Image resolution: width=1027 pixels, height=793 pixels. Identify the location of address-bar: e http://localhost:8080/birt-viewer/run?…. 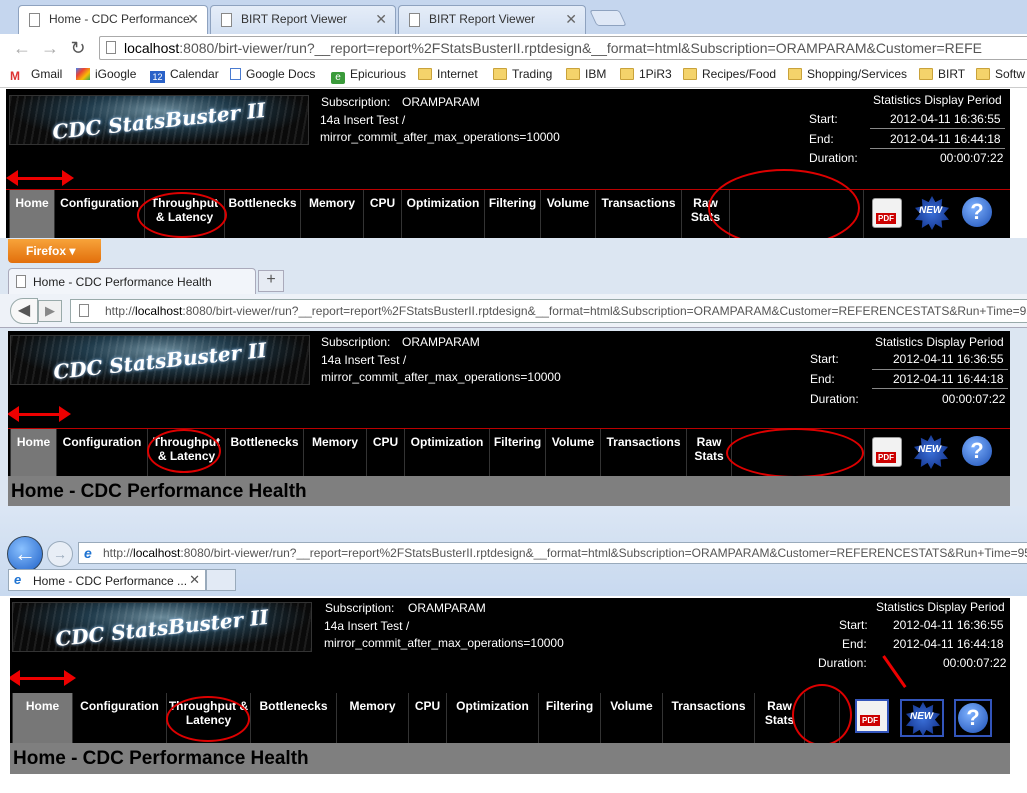
(552, 553).